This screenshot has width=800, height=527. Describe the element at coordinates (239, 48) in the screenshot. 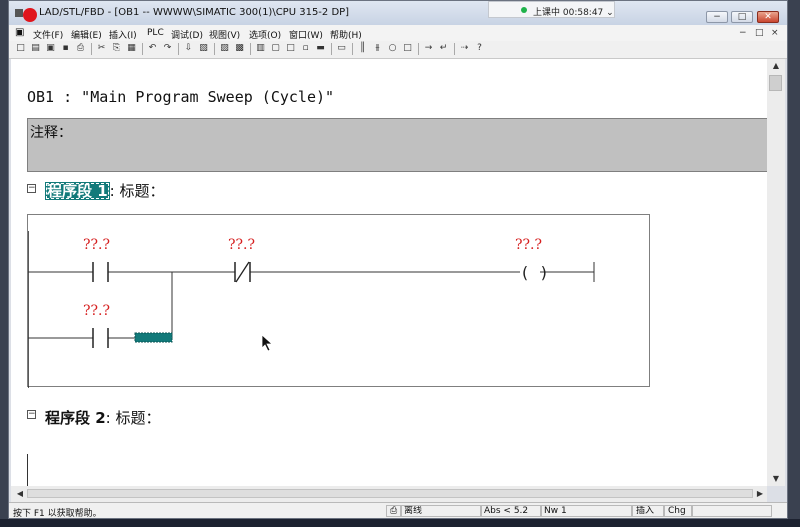

I see `overview-icon: ▩` at that location.